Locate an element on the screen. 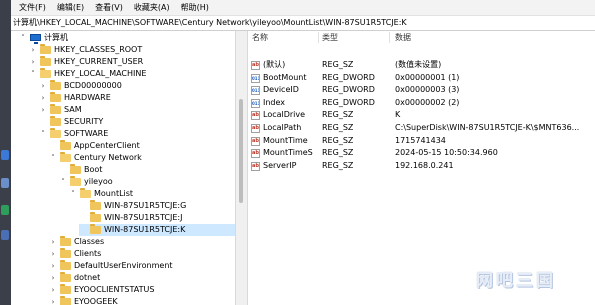 Image resolution: width=595 pixels, height=305 pixels. menu-view: 查看(V) is located at coordinates (109, 7).